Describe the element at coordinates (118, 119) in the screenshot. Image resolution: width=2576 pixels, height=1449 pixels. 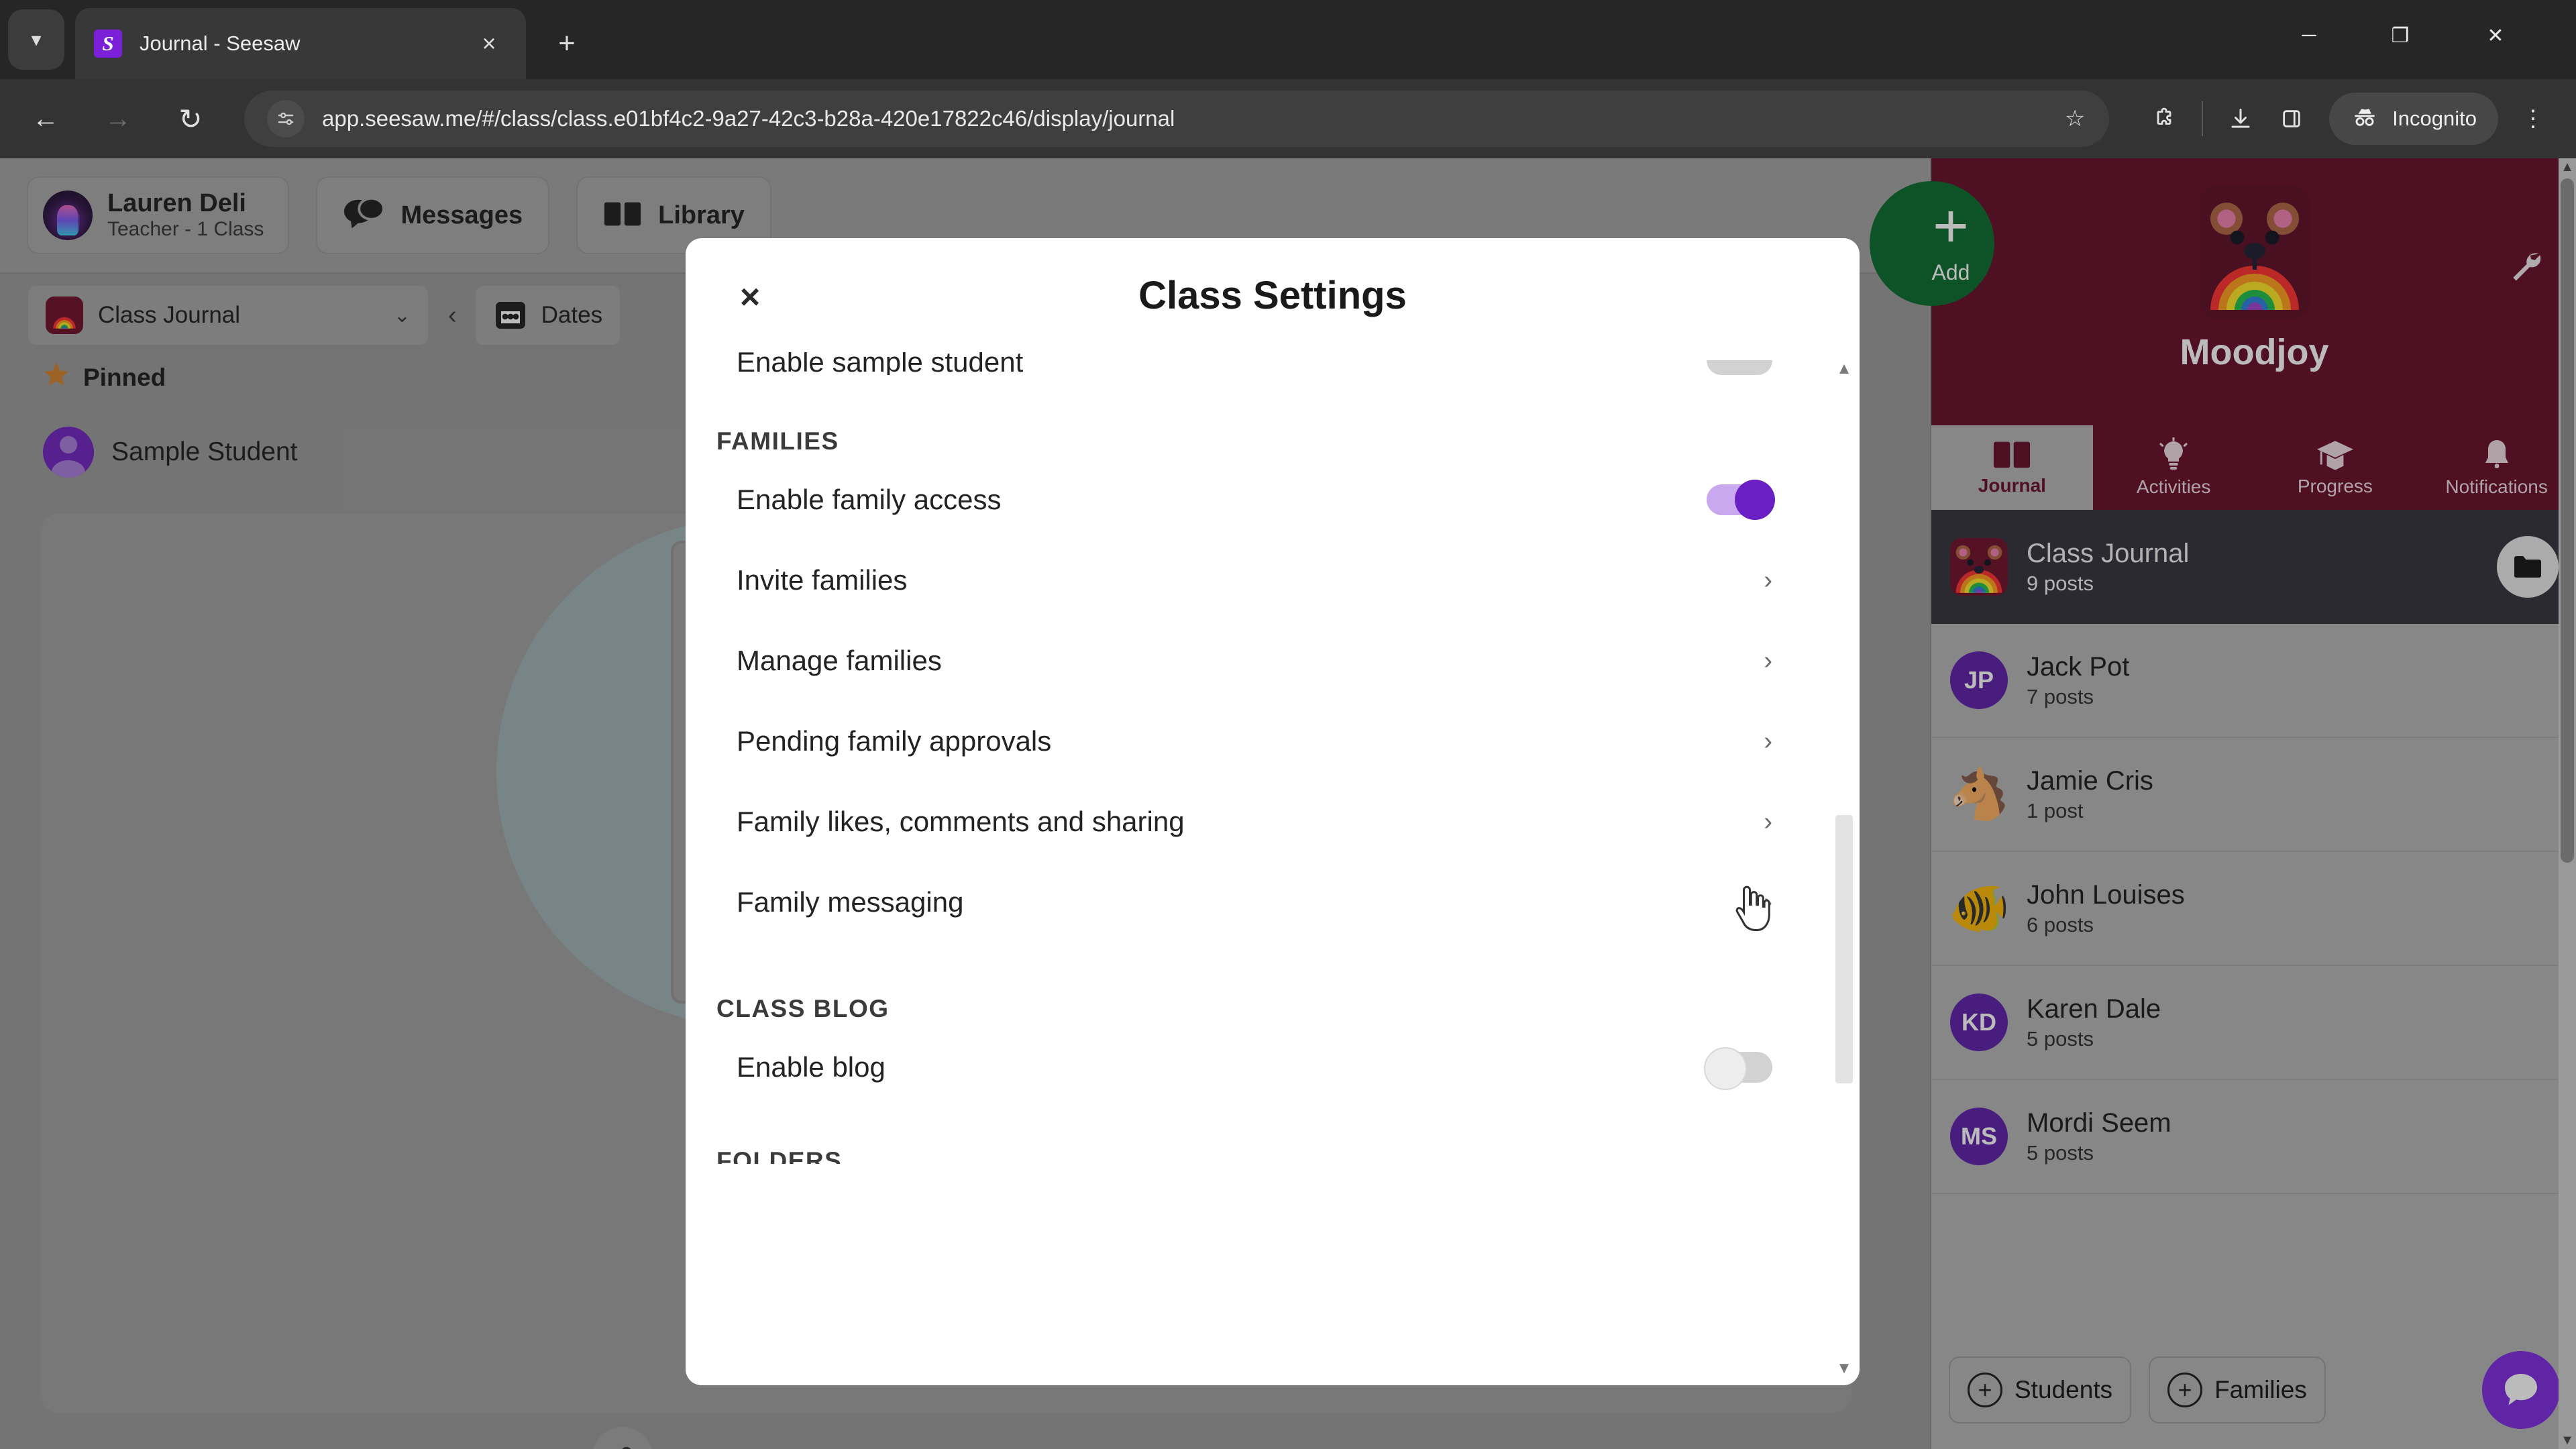
I see `forward-button: →` at that location.